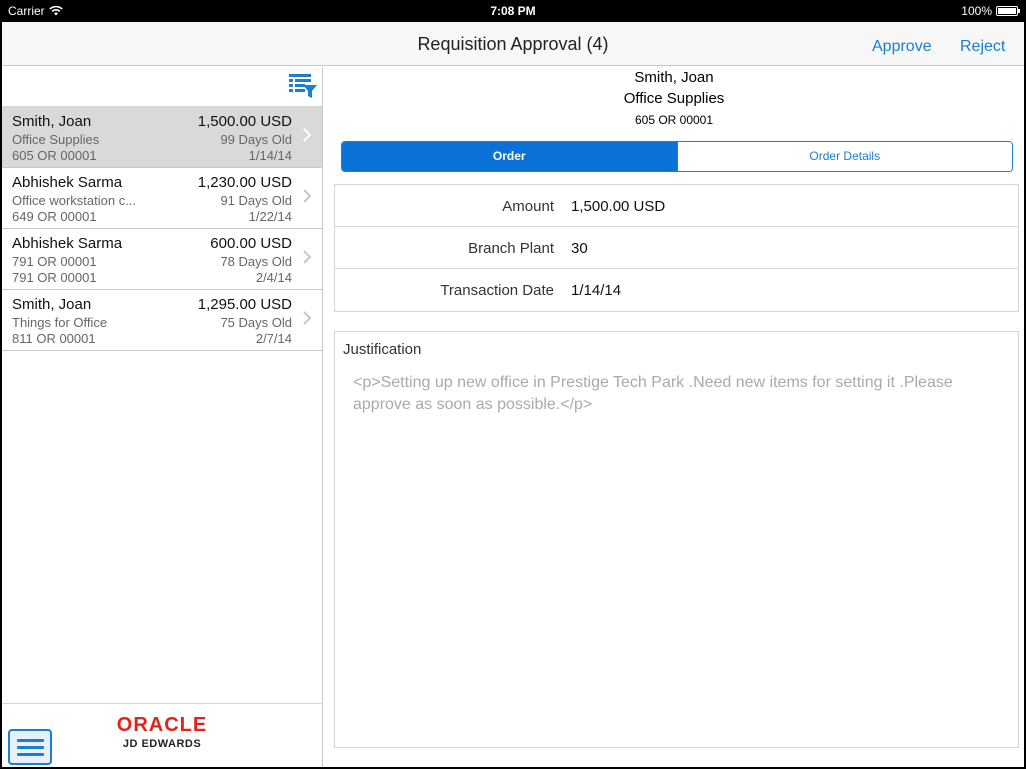 The height and width of the screenshot is (769, 1026). I want to click on field-amount: Amount 1,500.00 USD, so click(676, 206).